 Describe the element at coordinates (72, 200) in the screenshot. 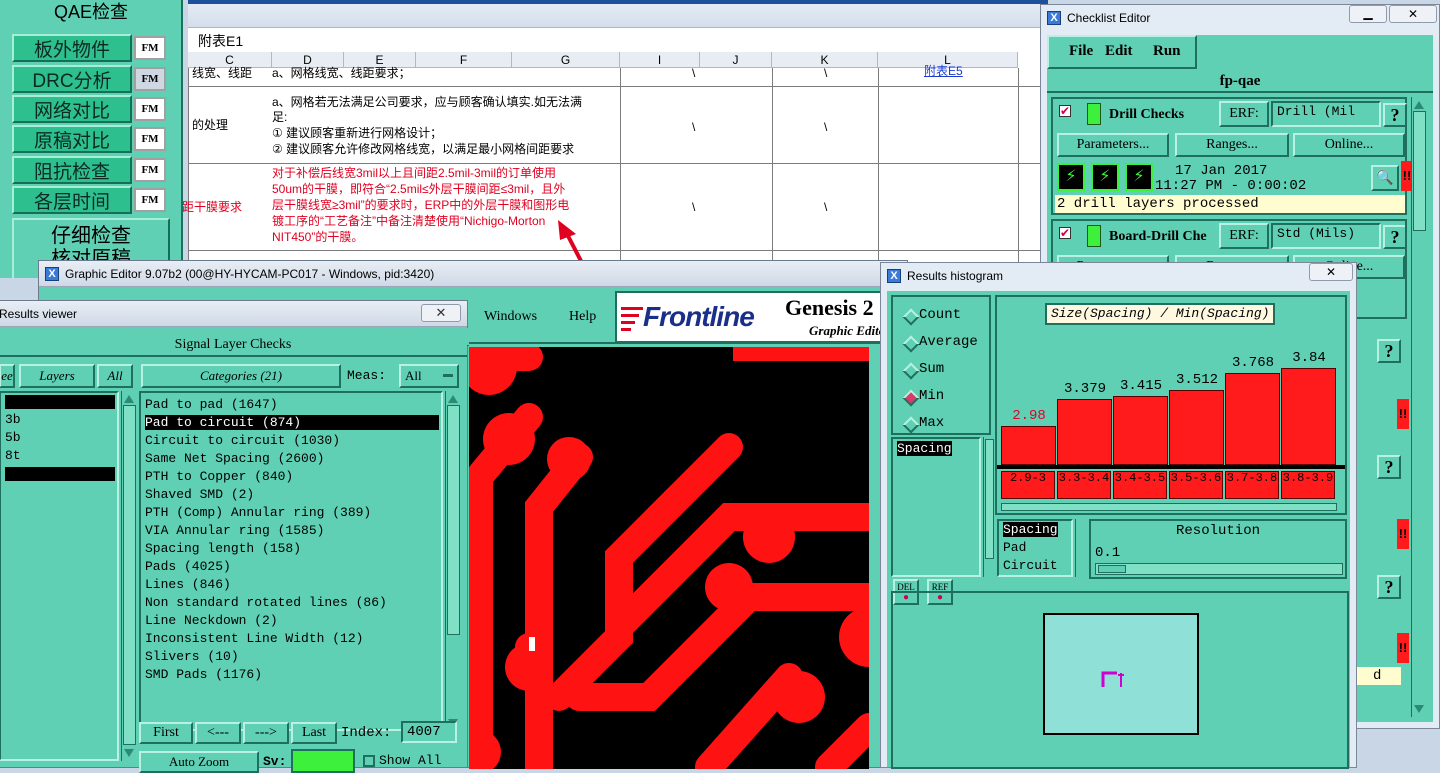

I see `qae-item-layer-time: 各层时间` at that location.